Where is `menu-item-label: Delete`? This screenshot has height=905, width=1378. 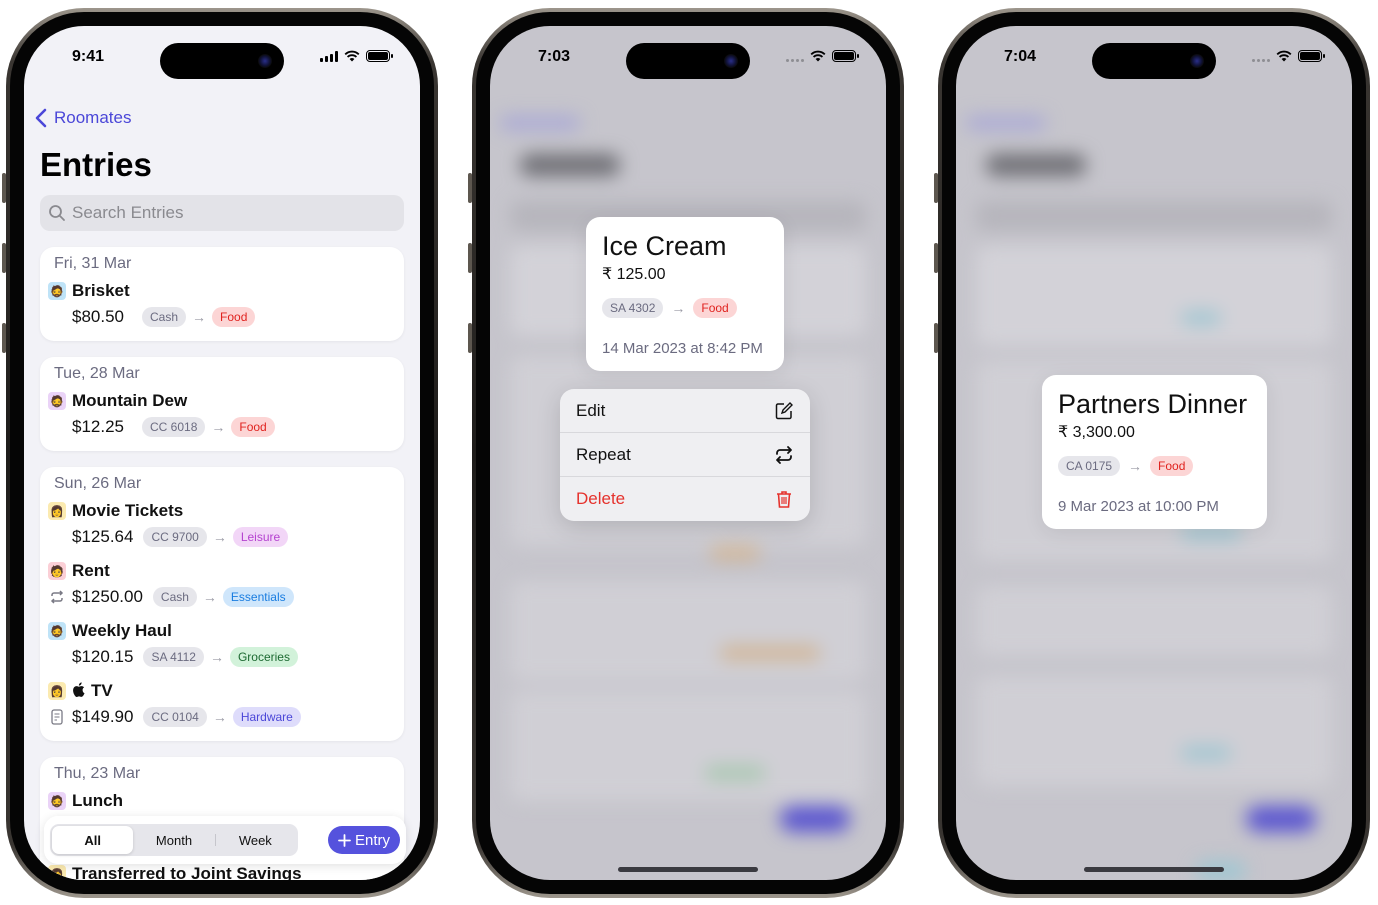 menu-item-label: Delete is located at coordinates (601, 498).